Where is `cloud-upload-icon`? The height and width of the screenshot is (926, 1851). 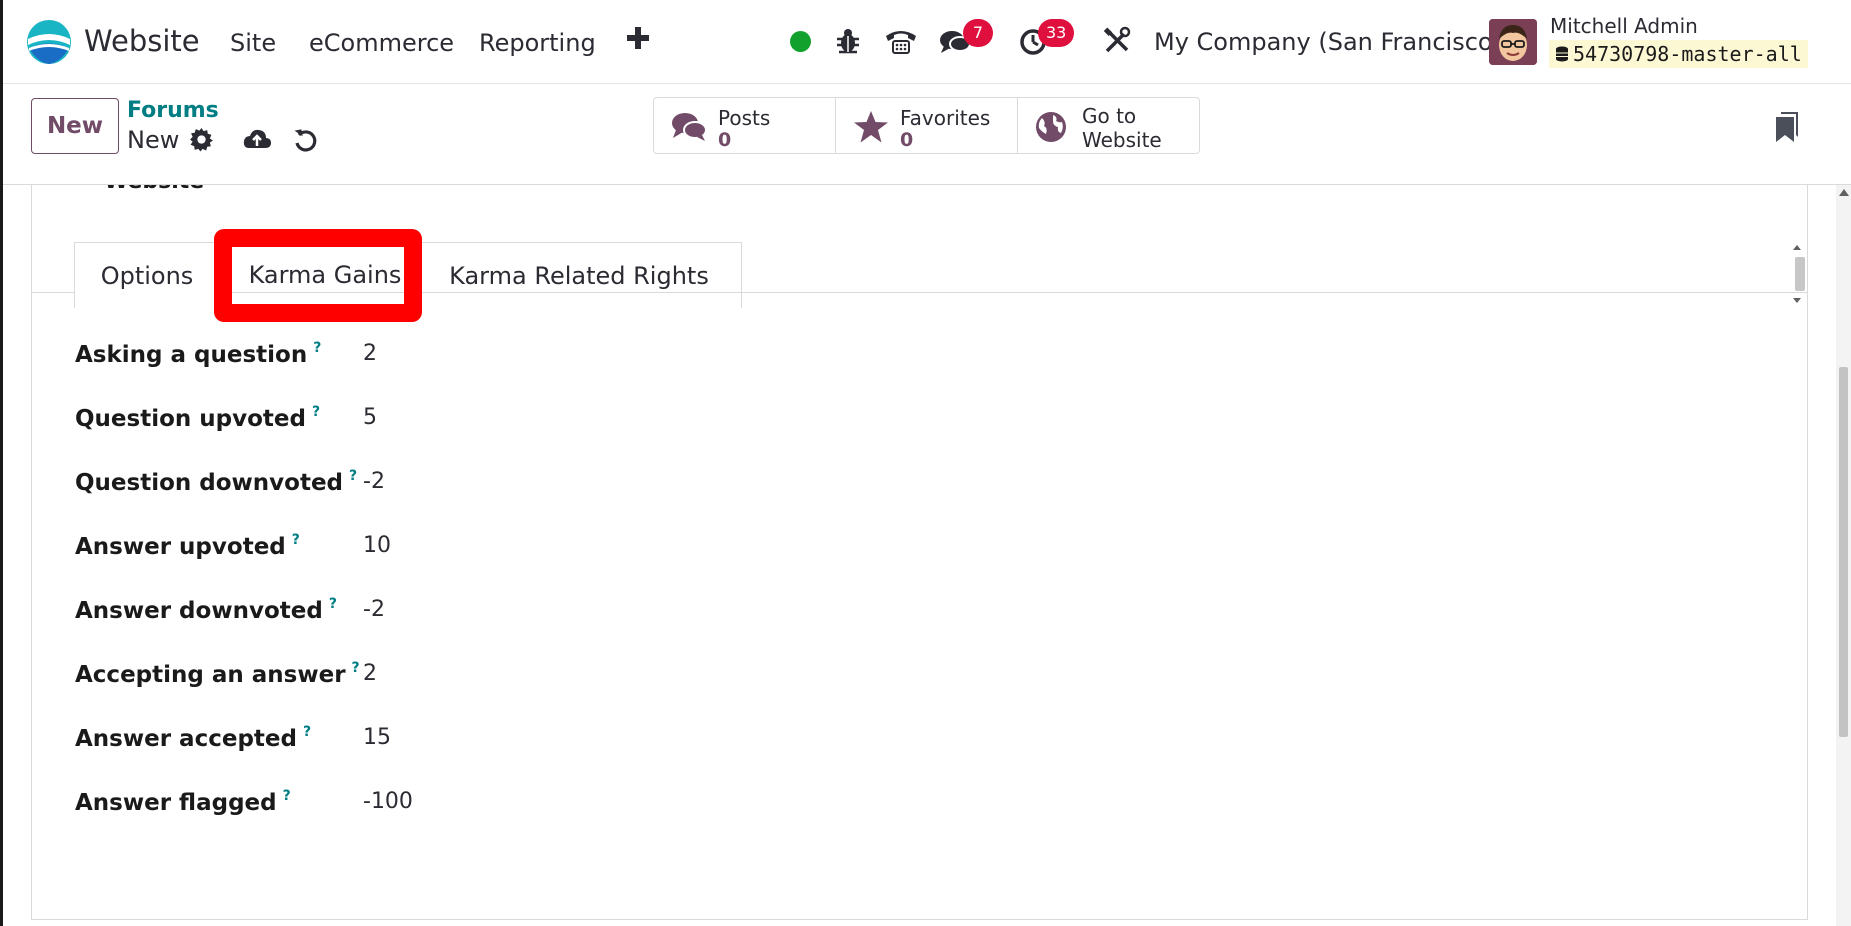
cloud-upload-icon is located at coordinates (257, 140).